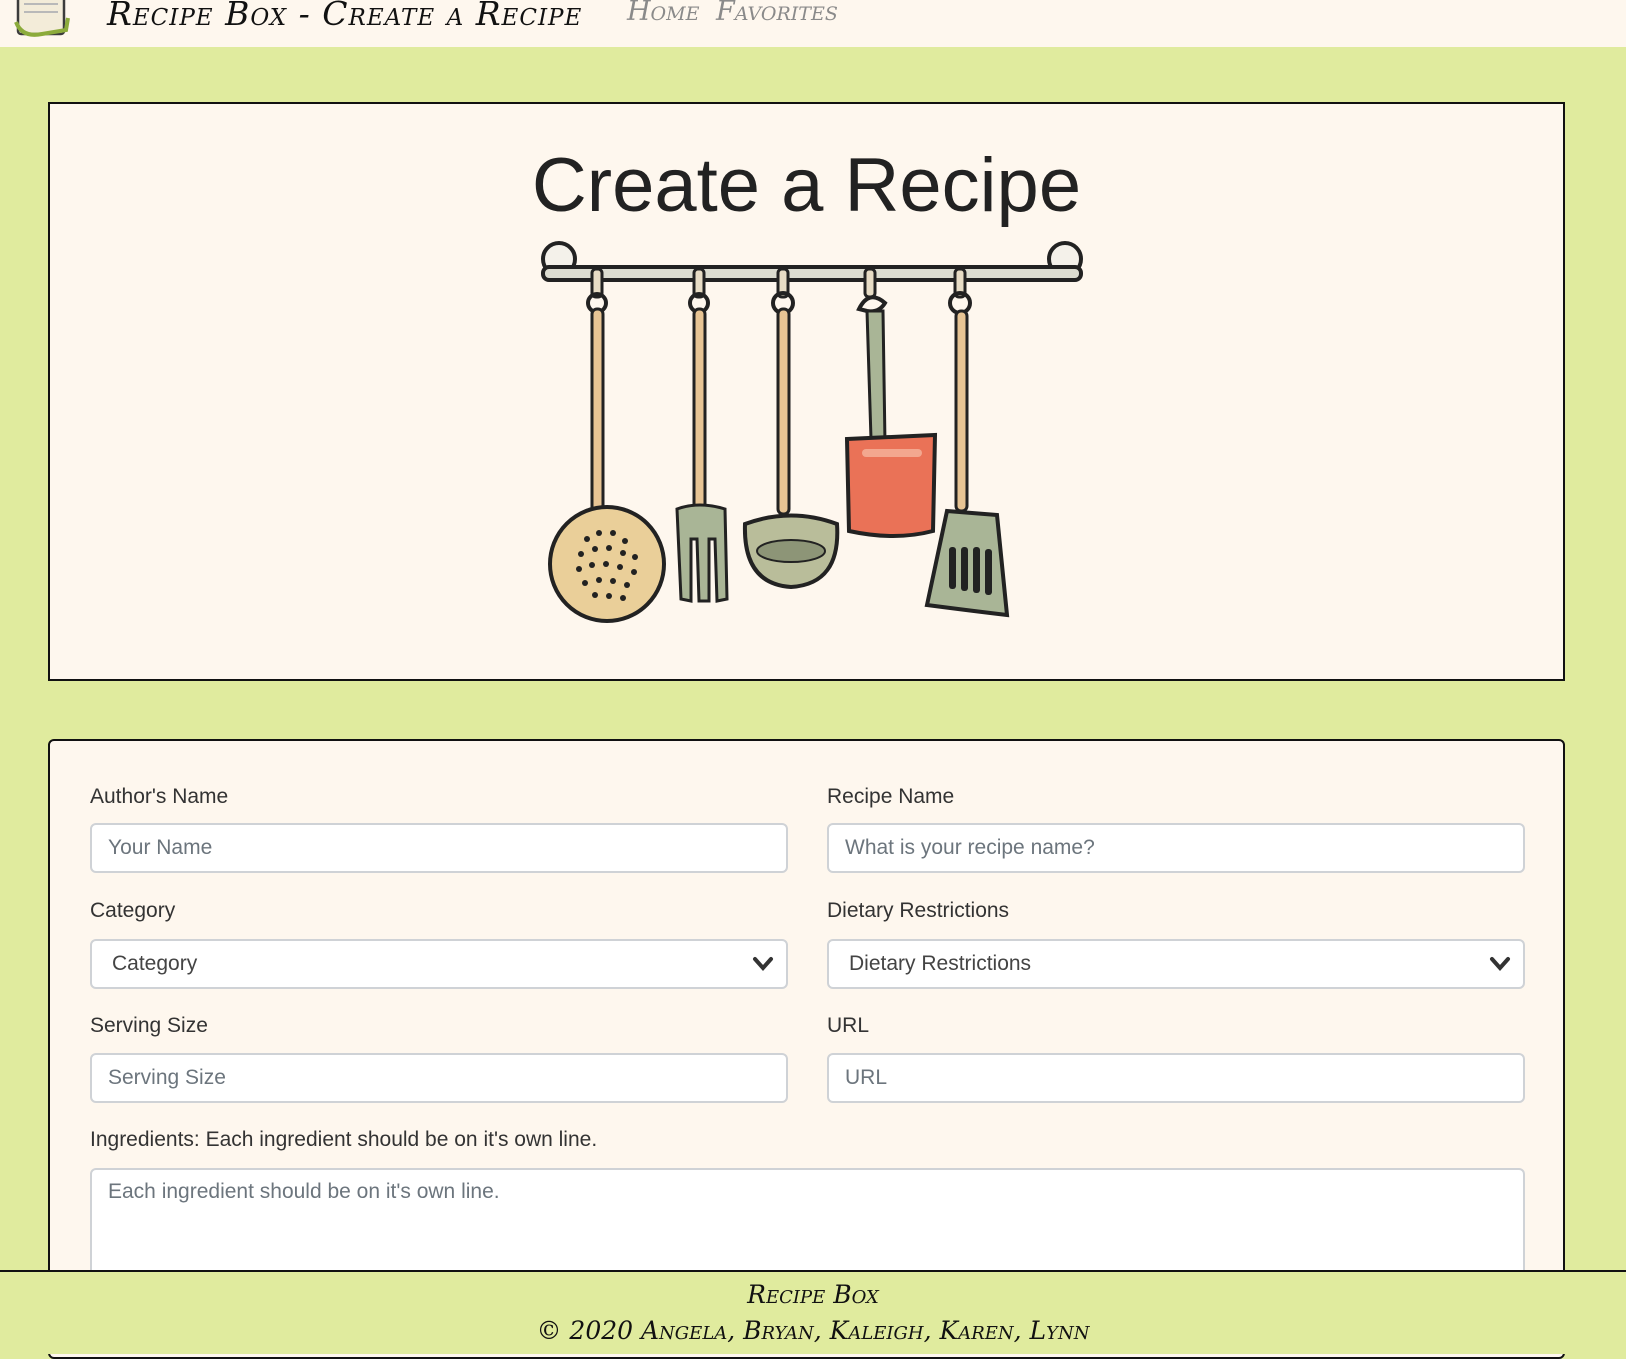  Describe the element at coordinates (848, 1025) in the screenshot. I see `url-label: URL` at that location.